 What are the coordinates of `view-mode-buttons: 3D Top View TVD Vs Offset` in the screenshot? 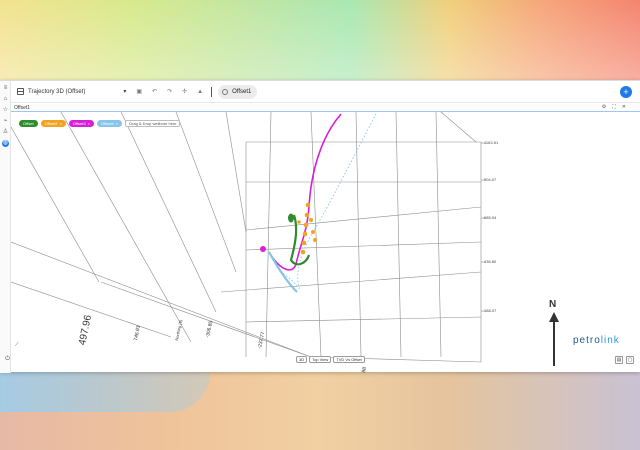 It's located at (330, 359).